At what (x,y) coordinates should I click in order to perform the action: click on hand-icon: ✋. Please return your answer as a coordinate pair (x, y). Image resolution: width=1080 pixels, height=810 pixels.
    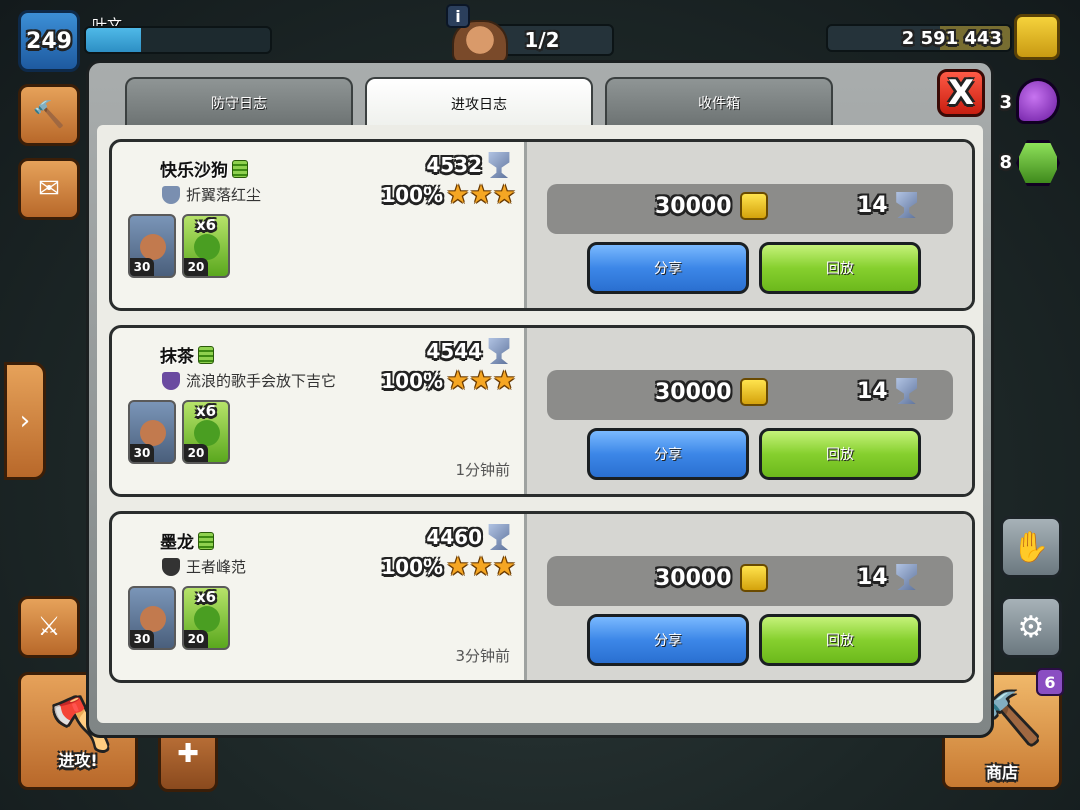
    Looking at the image, I should click on (1031, 547).